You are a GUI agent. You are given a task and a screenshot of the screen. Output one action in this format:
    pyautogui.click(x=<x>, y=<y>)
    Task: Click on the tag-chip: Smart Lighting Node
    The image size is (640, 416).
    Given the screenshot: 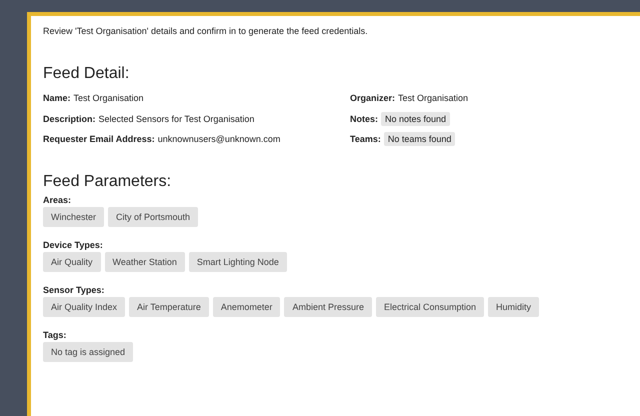 What is the action you would take?
    pyautogui.click(x=237, y=262)
    